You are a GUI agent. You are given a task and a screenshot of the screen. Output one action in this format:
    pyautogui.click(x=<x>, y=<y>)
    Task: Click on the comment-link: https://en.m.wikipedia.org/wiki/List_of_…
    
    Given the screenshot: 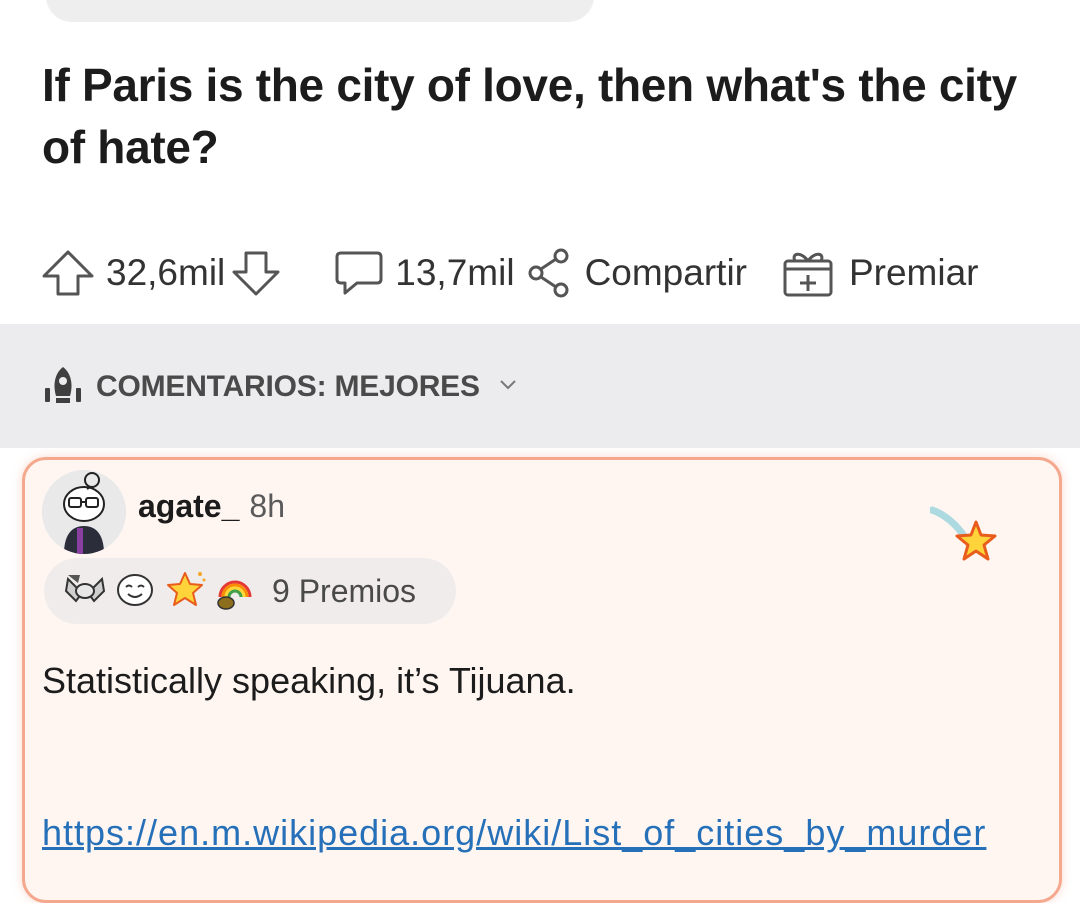 What is the action you would take?
    pyautogui.click(x=514, y=833)
    